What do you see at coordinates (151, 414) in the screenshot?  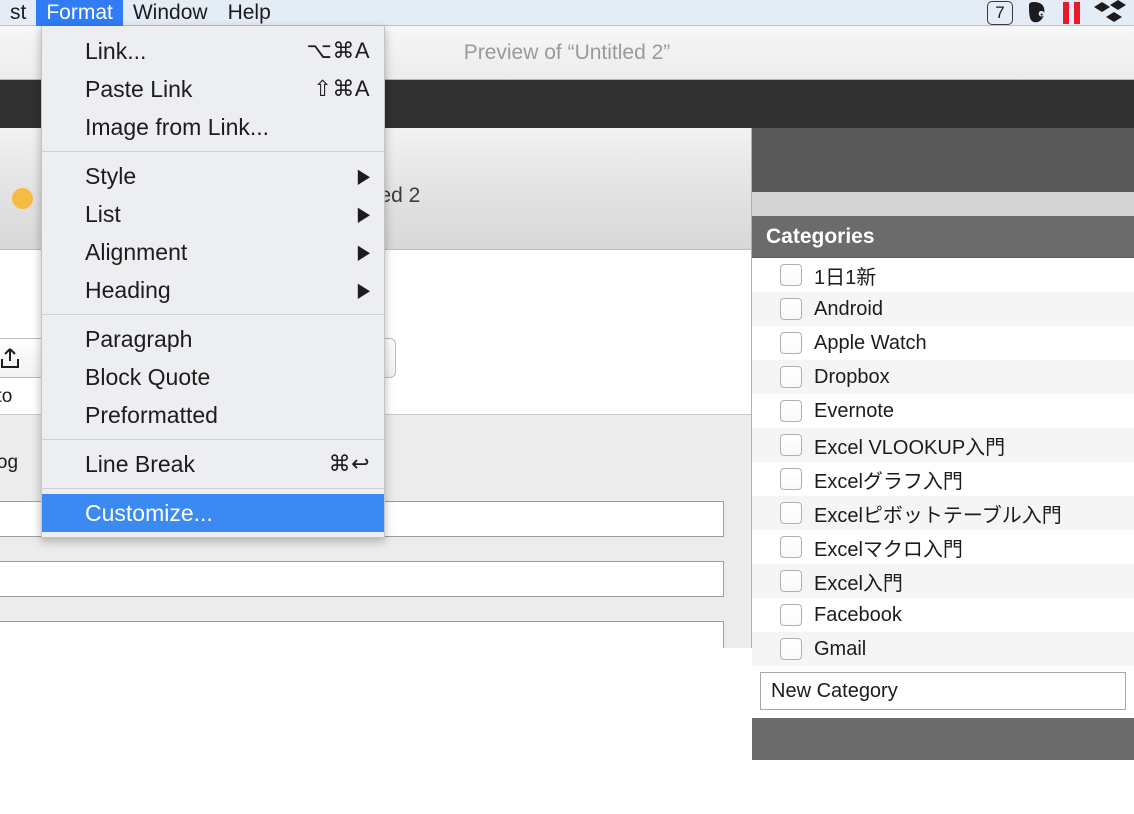 I see `menu-item-label: Preformatted` at bounding box center [151, 414].